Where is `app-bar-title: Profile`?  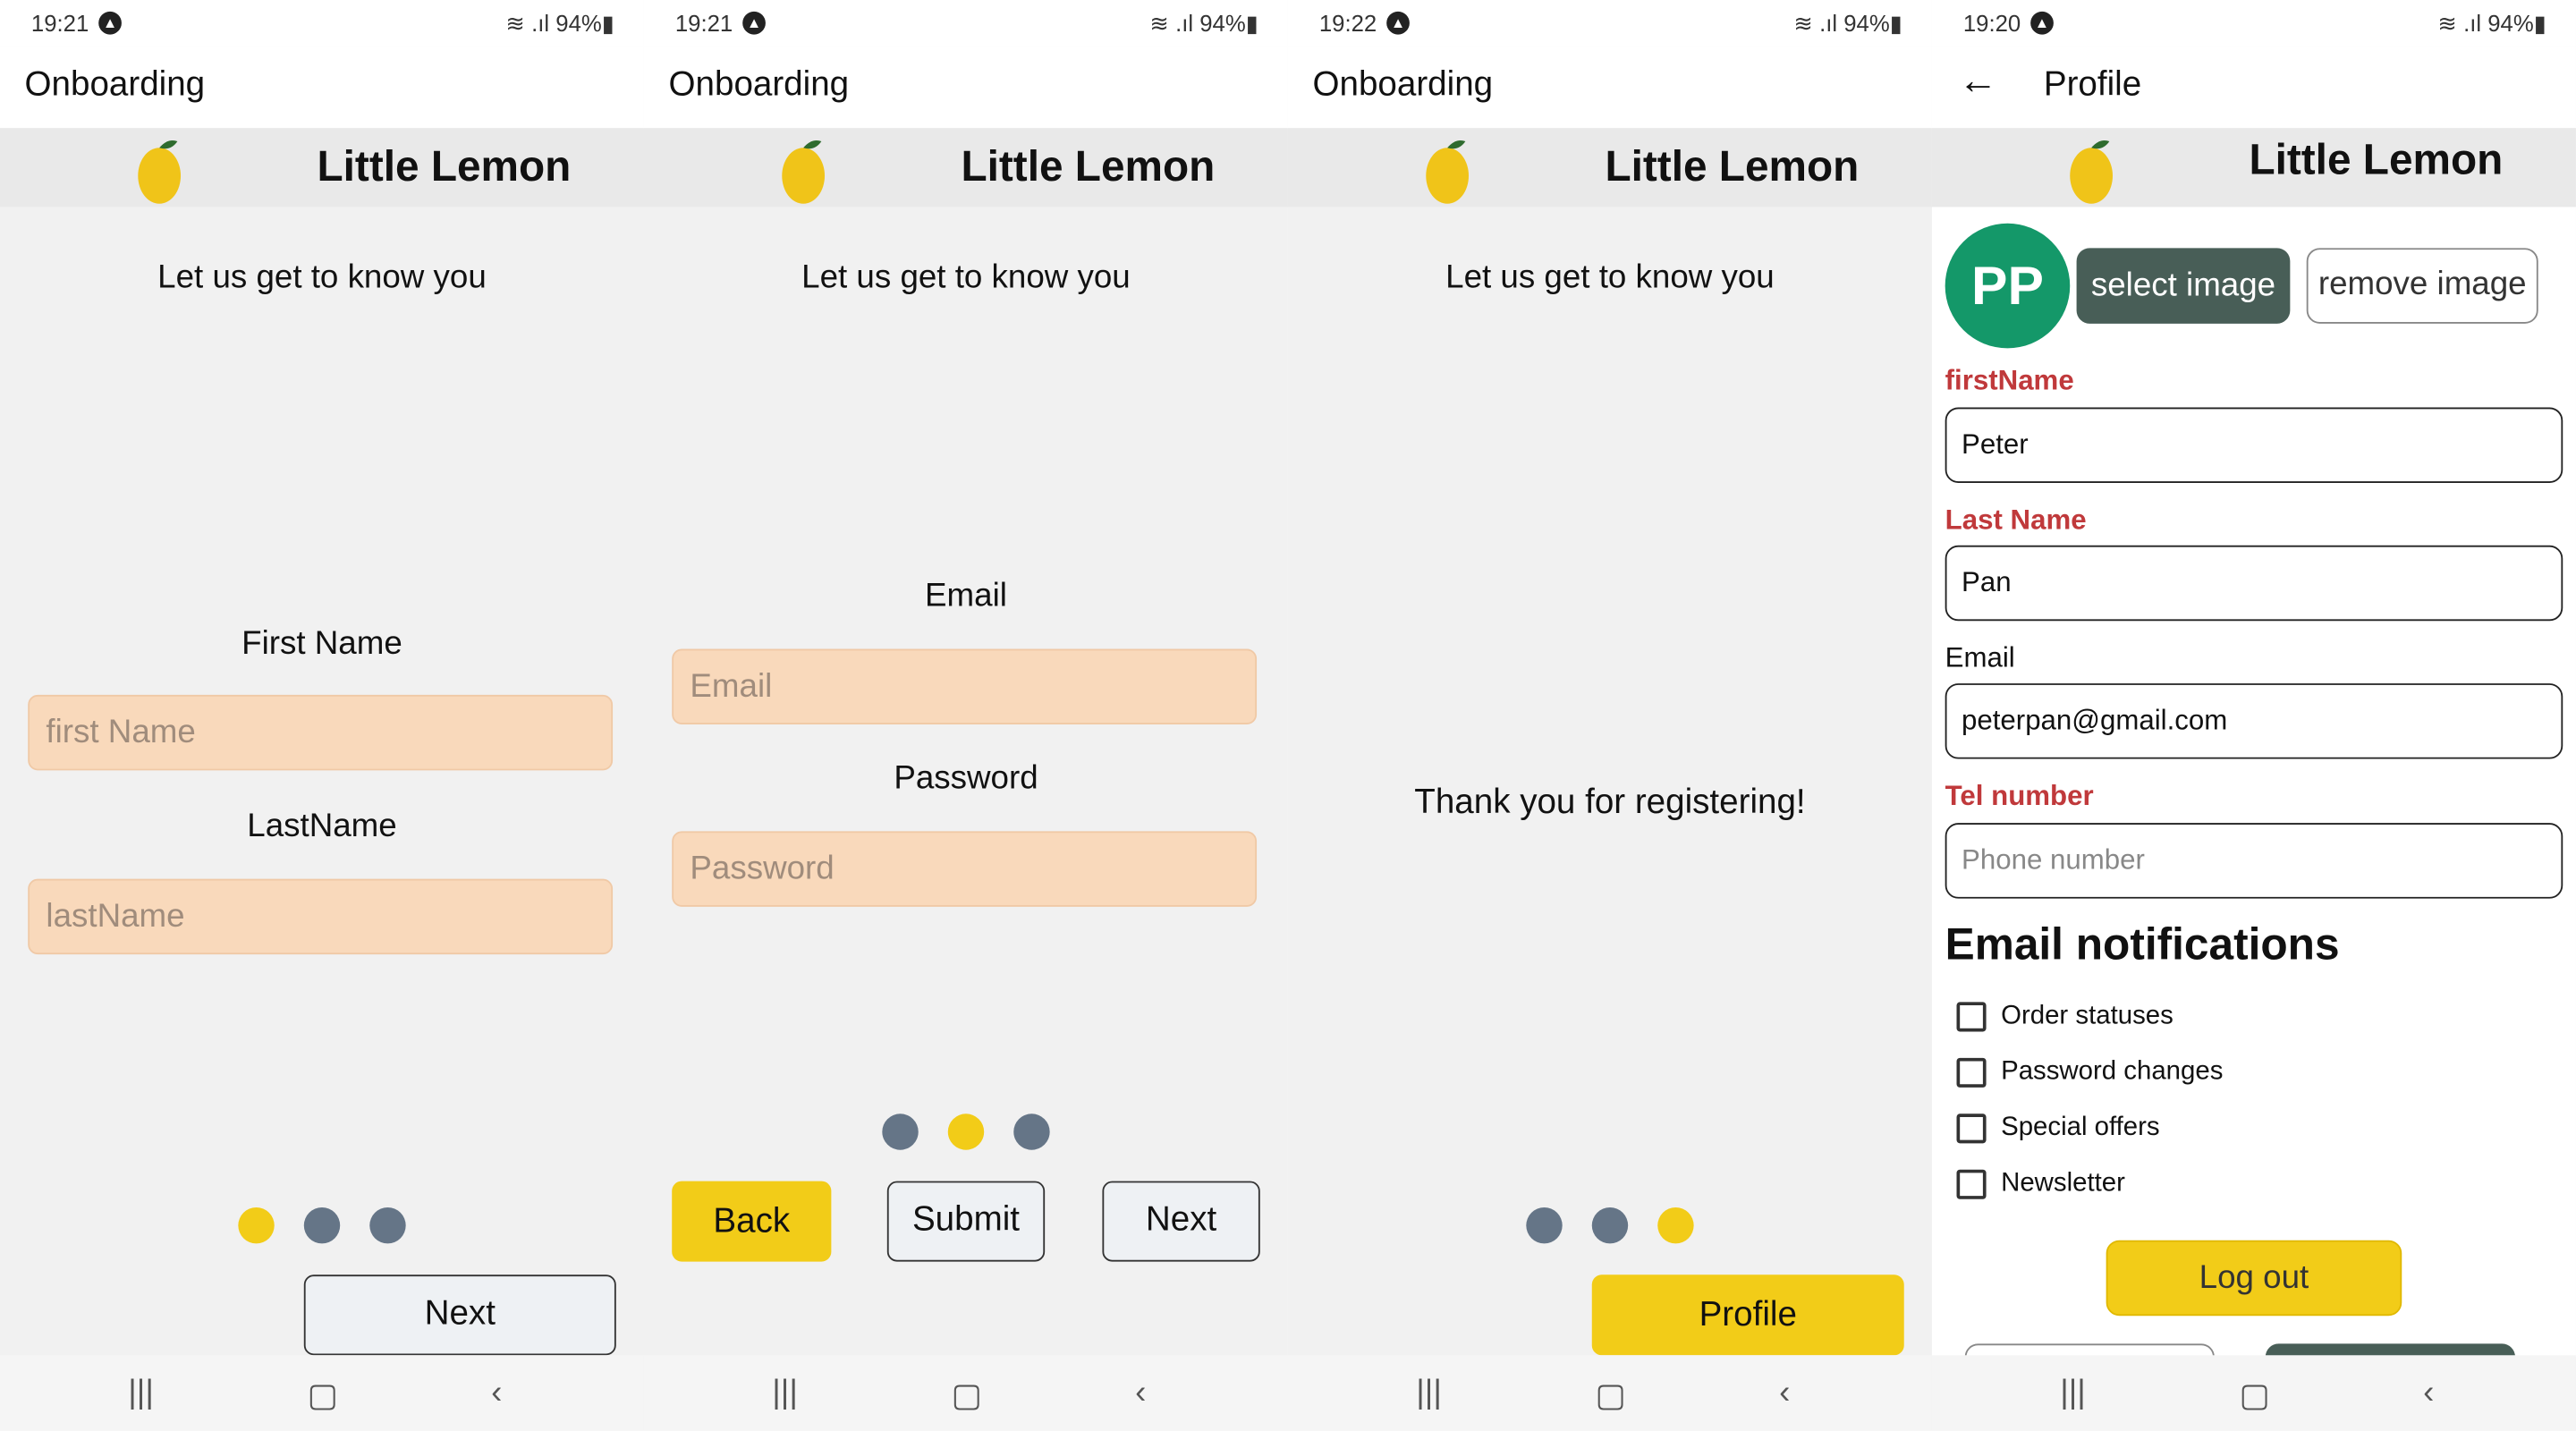
app-bar-title: Profile is located at coordinates (2092, 85).